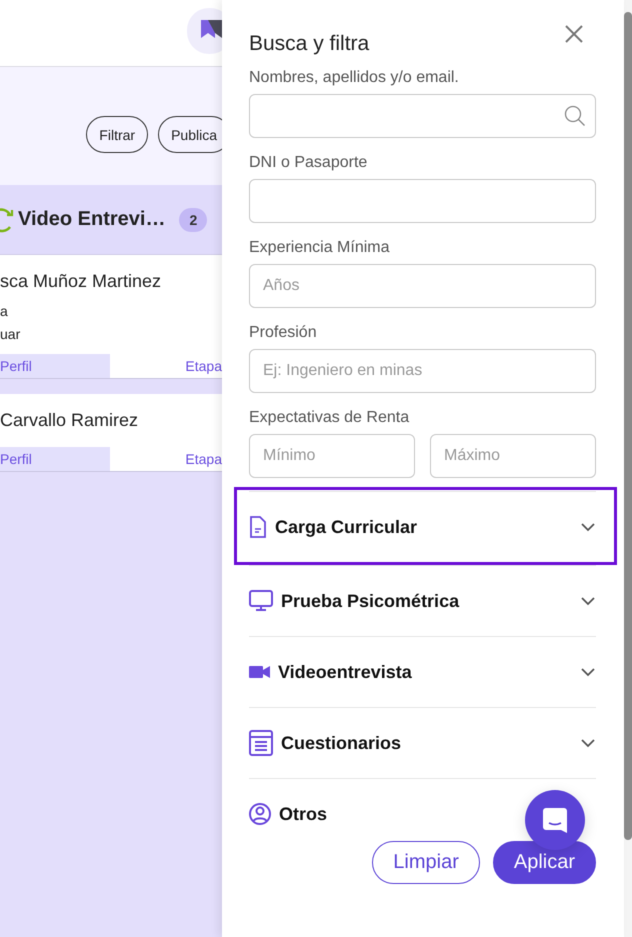 This screenshot has height=937, width=632. What do you see at coordinates (204, 31) in the screenshot?
I see `logo-icon` at bounding box center [204, 31].